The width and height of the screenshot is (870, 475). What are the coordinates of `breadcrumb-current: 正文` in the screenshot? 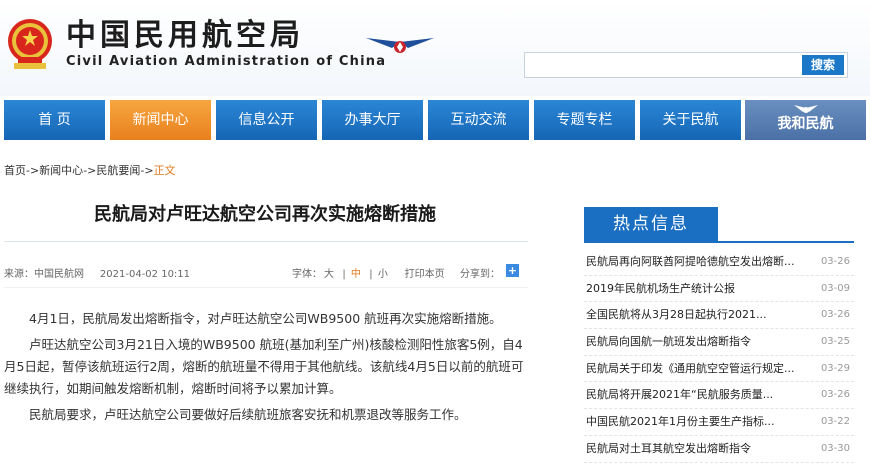 It's located at (164, 170).